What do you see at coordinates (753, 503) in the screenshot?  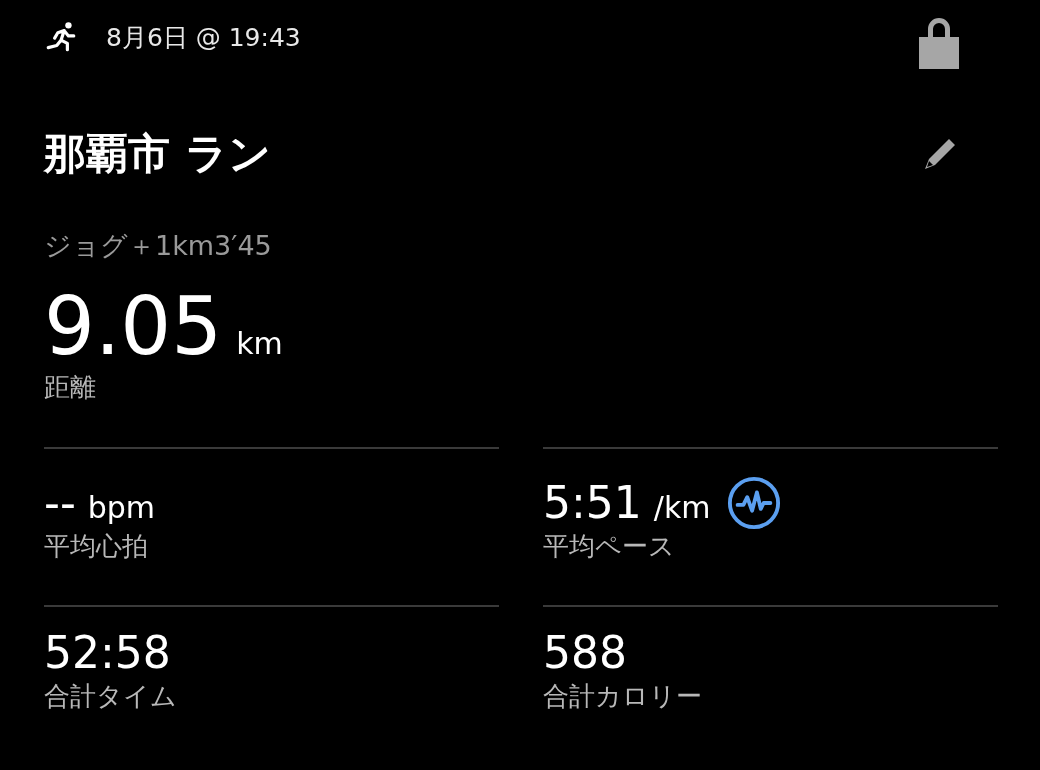 I see `pace-graph-icon` at bounding box center [753, 503].